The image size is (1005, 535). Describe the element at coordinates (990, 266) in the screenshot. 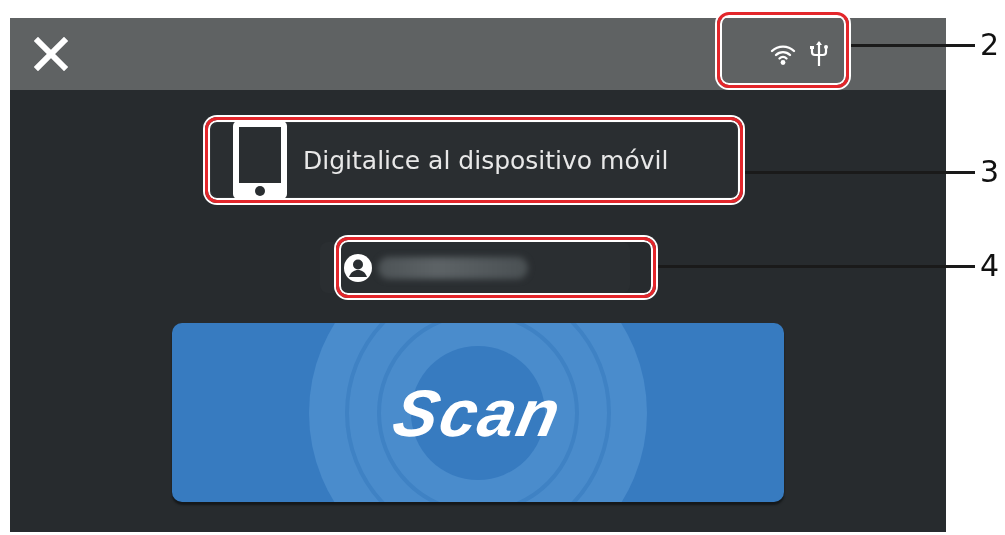

I see `callout-number: 4` at that location.